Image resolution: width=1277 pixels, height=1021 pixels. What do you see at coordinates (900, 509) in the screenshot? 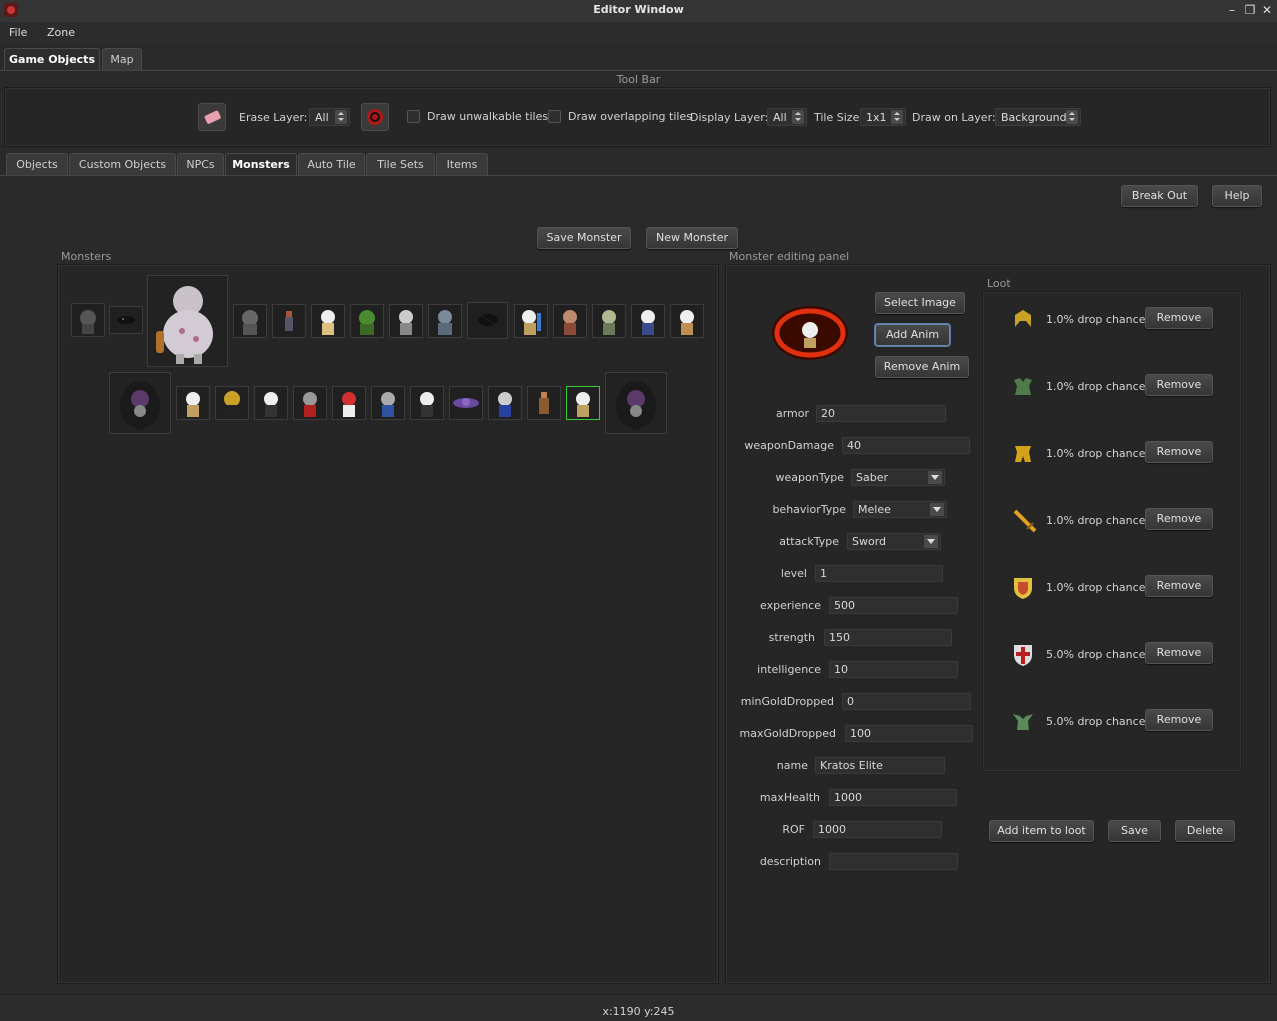
I see `behavior-type-dropdown: Melee` at bounding box center [900, 509].